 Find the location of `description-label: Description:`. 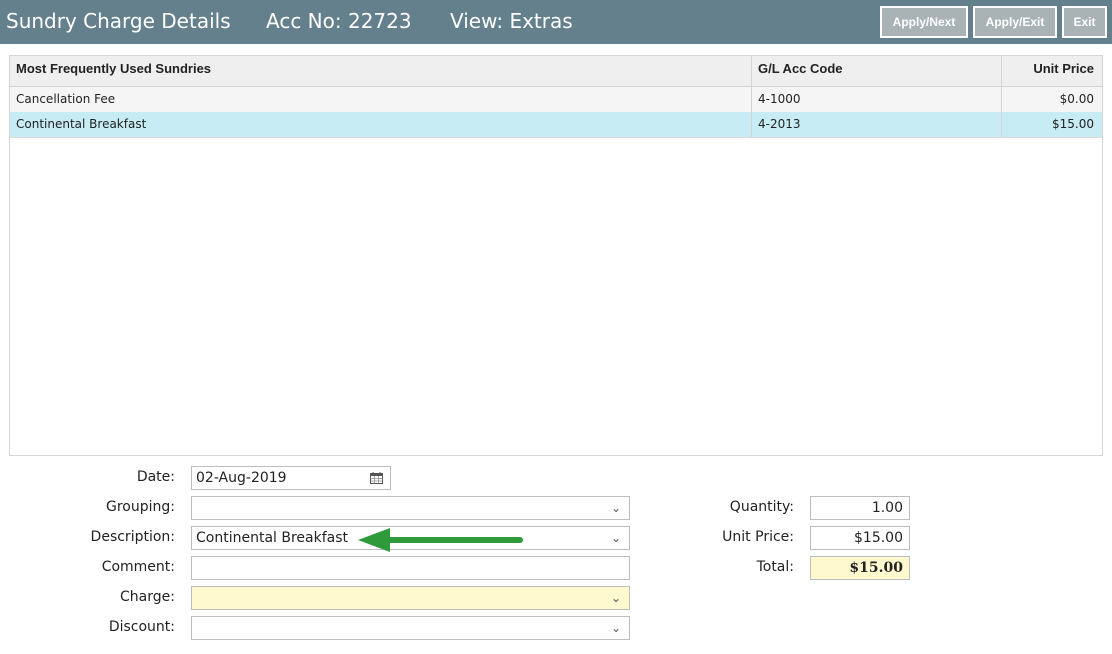

description-label: Description: is located at coordinates (132, 537).